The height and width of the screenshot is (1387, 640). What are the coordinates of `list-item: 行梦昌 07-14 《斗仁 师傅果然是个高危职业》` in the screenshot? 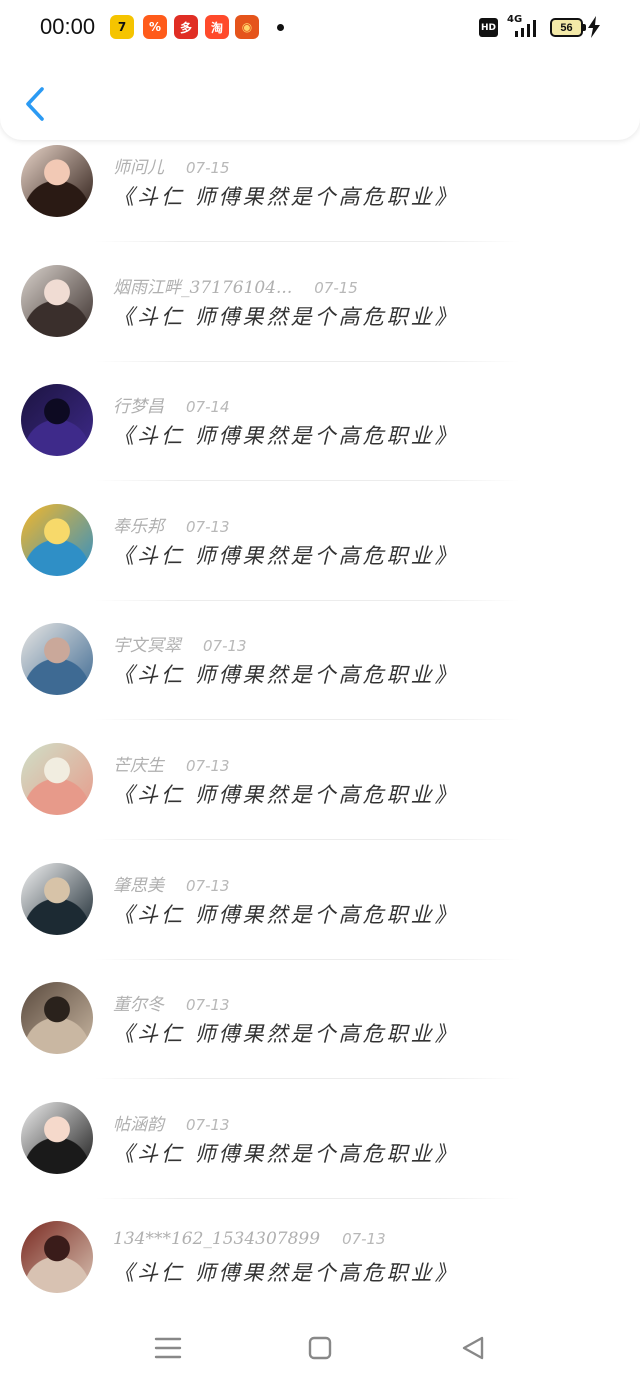 It's located at (320, 439).